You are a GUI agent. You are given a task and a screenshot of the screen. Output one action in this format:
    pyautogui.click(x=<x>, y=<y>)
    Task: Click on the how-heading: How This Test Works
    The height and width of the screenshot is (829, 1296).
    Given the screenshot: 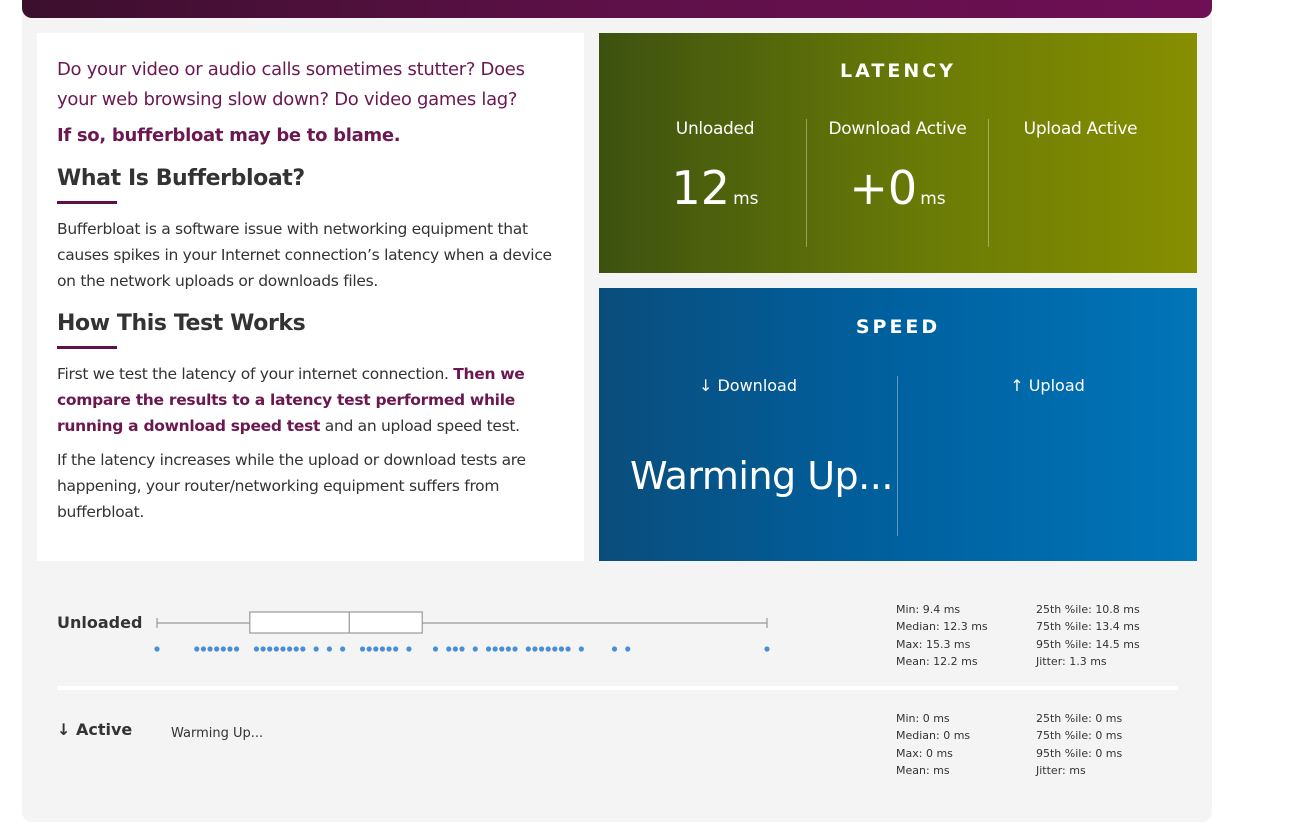 What is the action you would take?
    pyautogui.click(x=181, y=323)
    